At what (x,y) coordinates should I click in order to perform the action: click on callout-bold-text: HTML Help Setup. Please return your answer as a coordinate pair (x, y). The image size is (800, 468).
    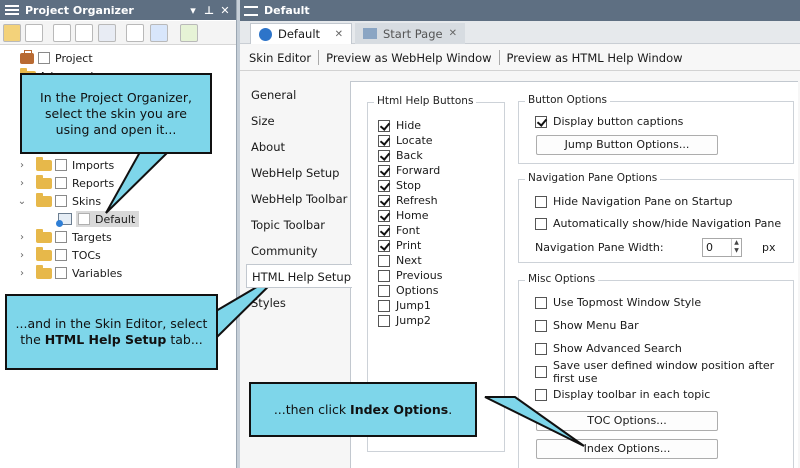
    Looking at the image, I should click on (105, 339).